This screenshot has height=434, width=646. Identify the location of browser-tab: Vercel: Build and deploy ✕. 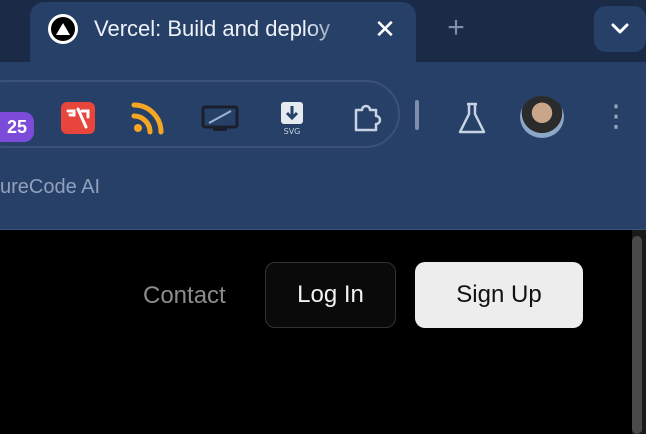
(223, 33).